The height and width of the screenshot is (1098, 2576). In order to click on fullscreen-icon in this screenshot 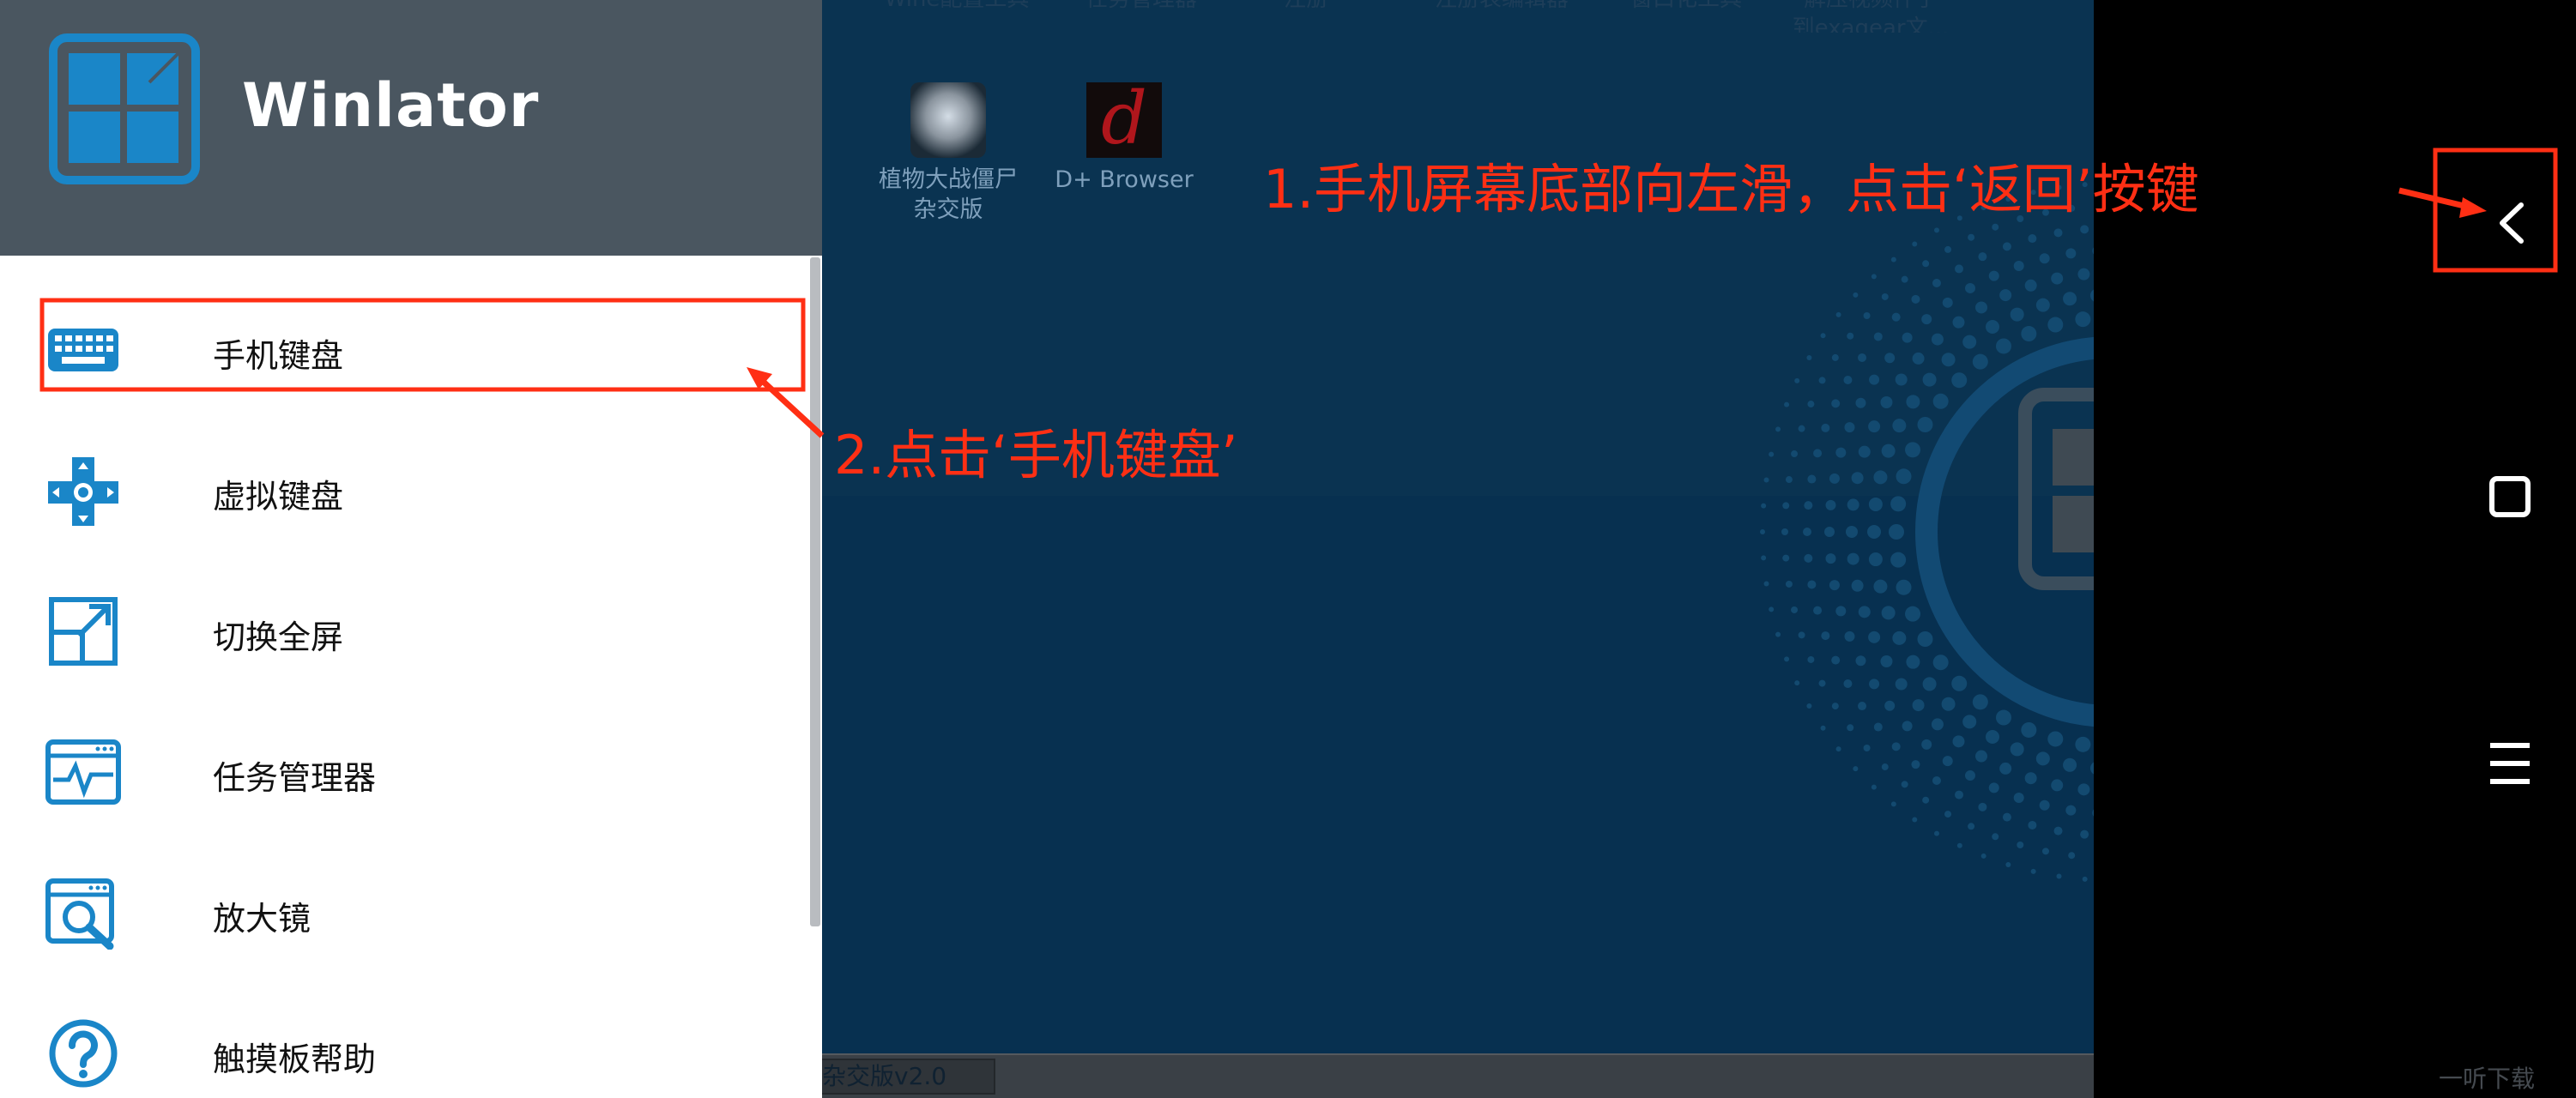, I will do `click(83, 632)`.